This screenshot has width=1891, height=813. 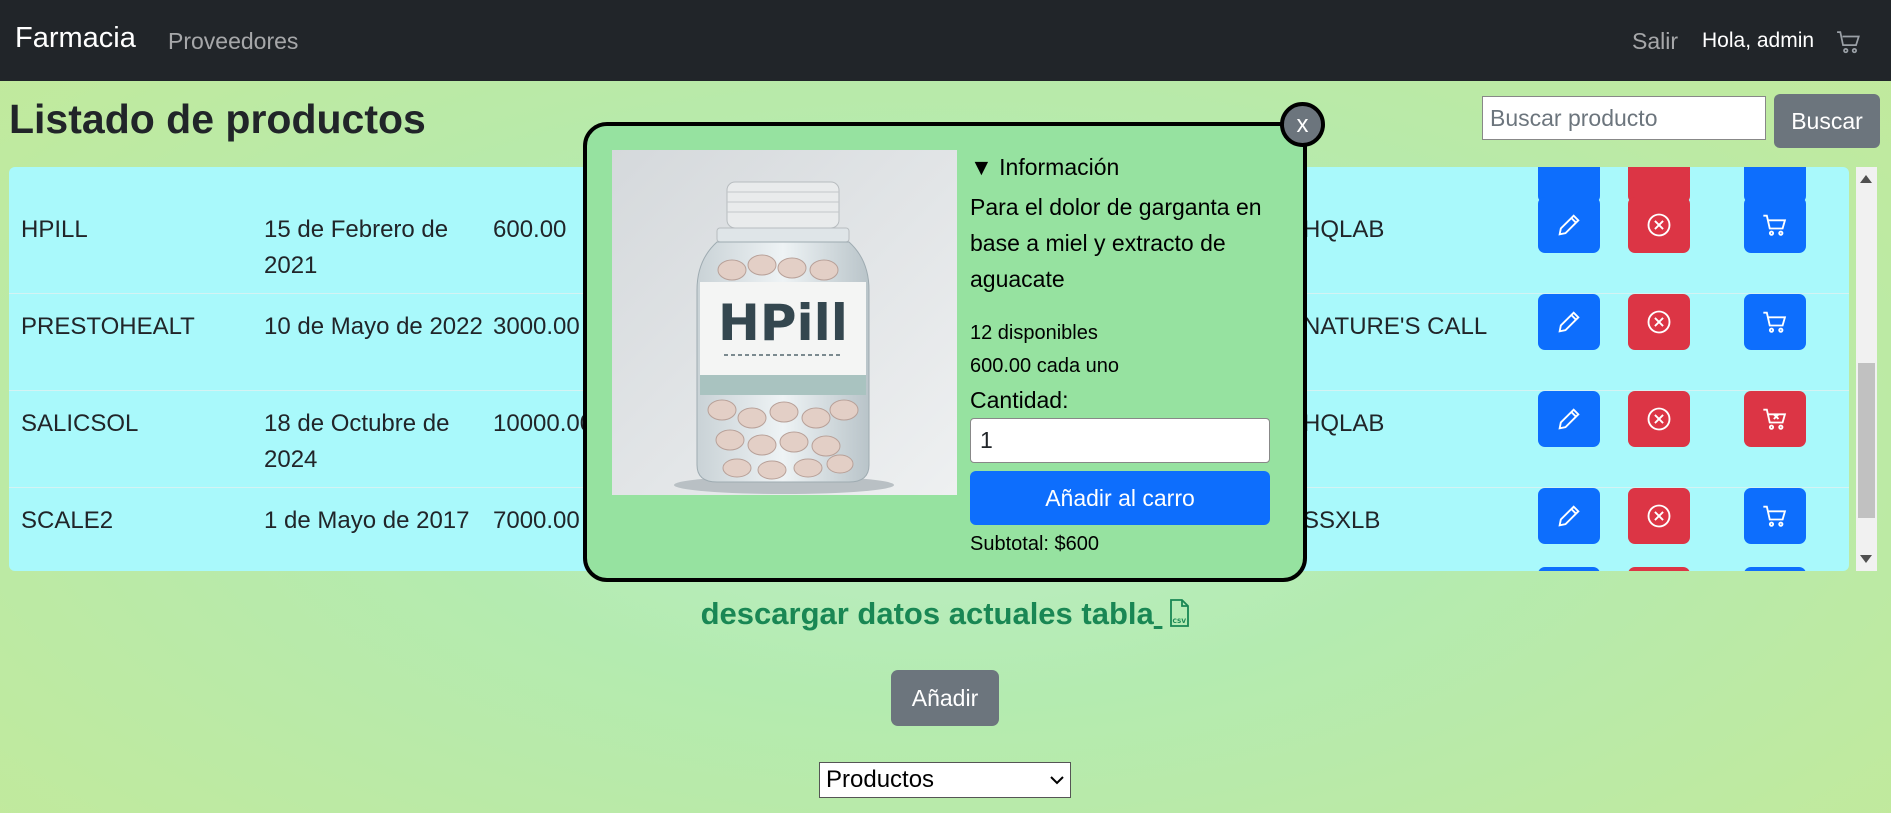 I want to click on product-name: PRESTOHEALT, so click(x=108, y=326).